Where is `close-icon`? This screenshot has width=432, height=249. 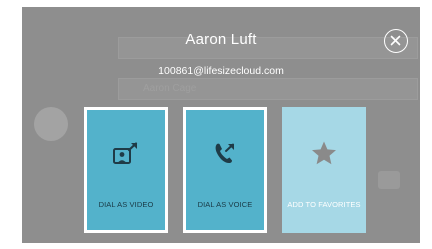 close-icon is located at coordinates (395, 40).